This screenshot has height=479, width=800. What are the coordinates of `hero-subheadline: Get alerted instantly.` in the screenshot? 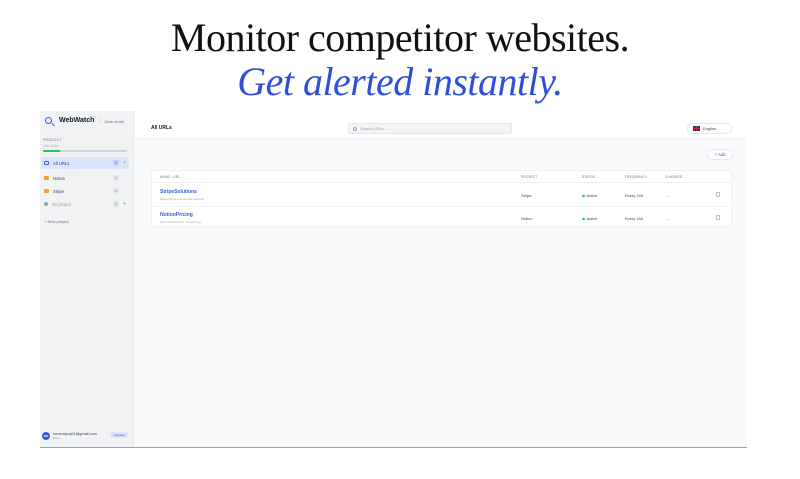 It's located at (400, 81).